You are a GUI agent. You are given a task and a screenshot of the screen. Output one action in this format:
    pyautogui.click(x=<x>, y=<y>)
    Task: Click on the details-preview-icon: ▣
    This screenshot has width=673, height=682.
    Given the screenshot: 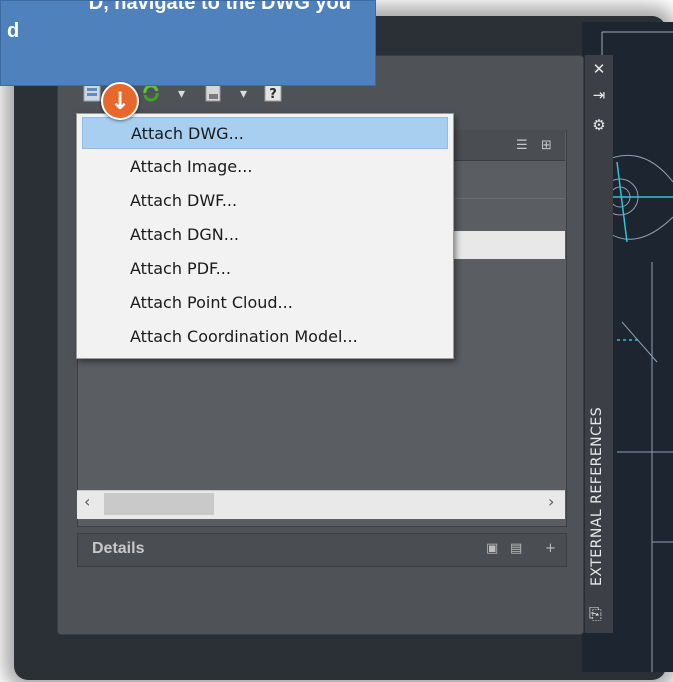 What is the action you would take?
    pyautogui.click(x=492, y=548)
    